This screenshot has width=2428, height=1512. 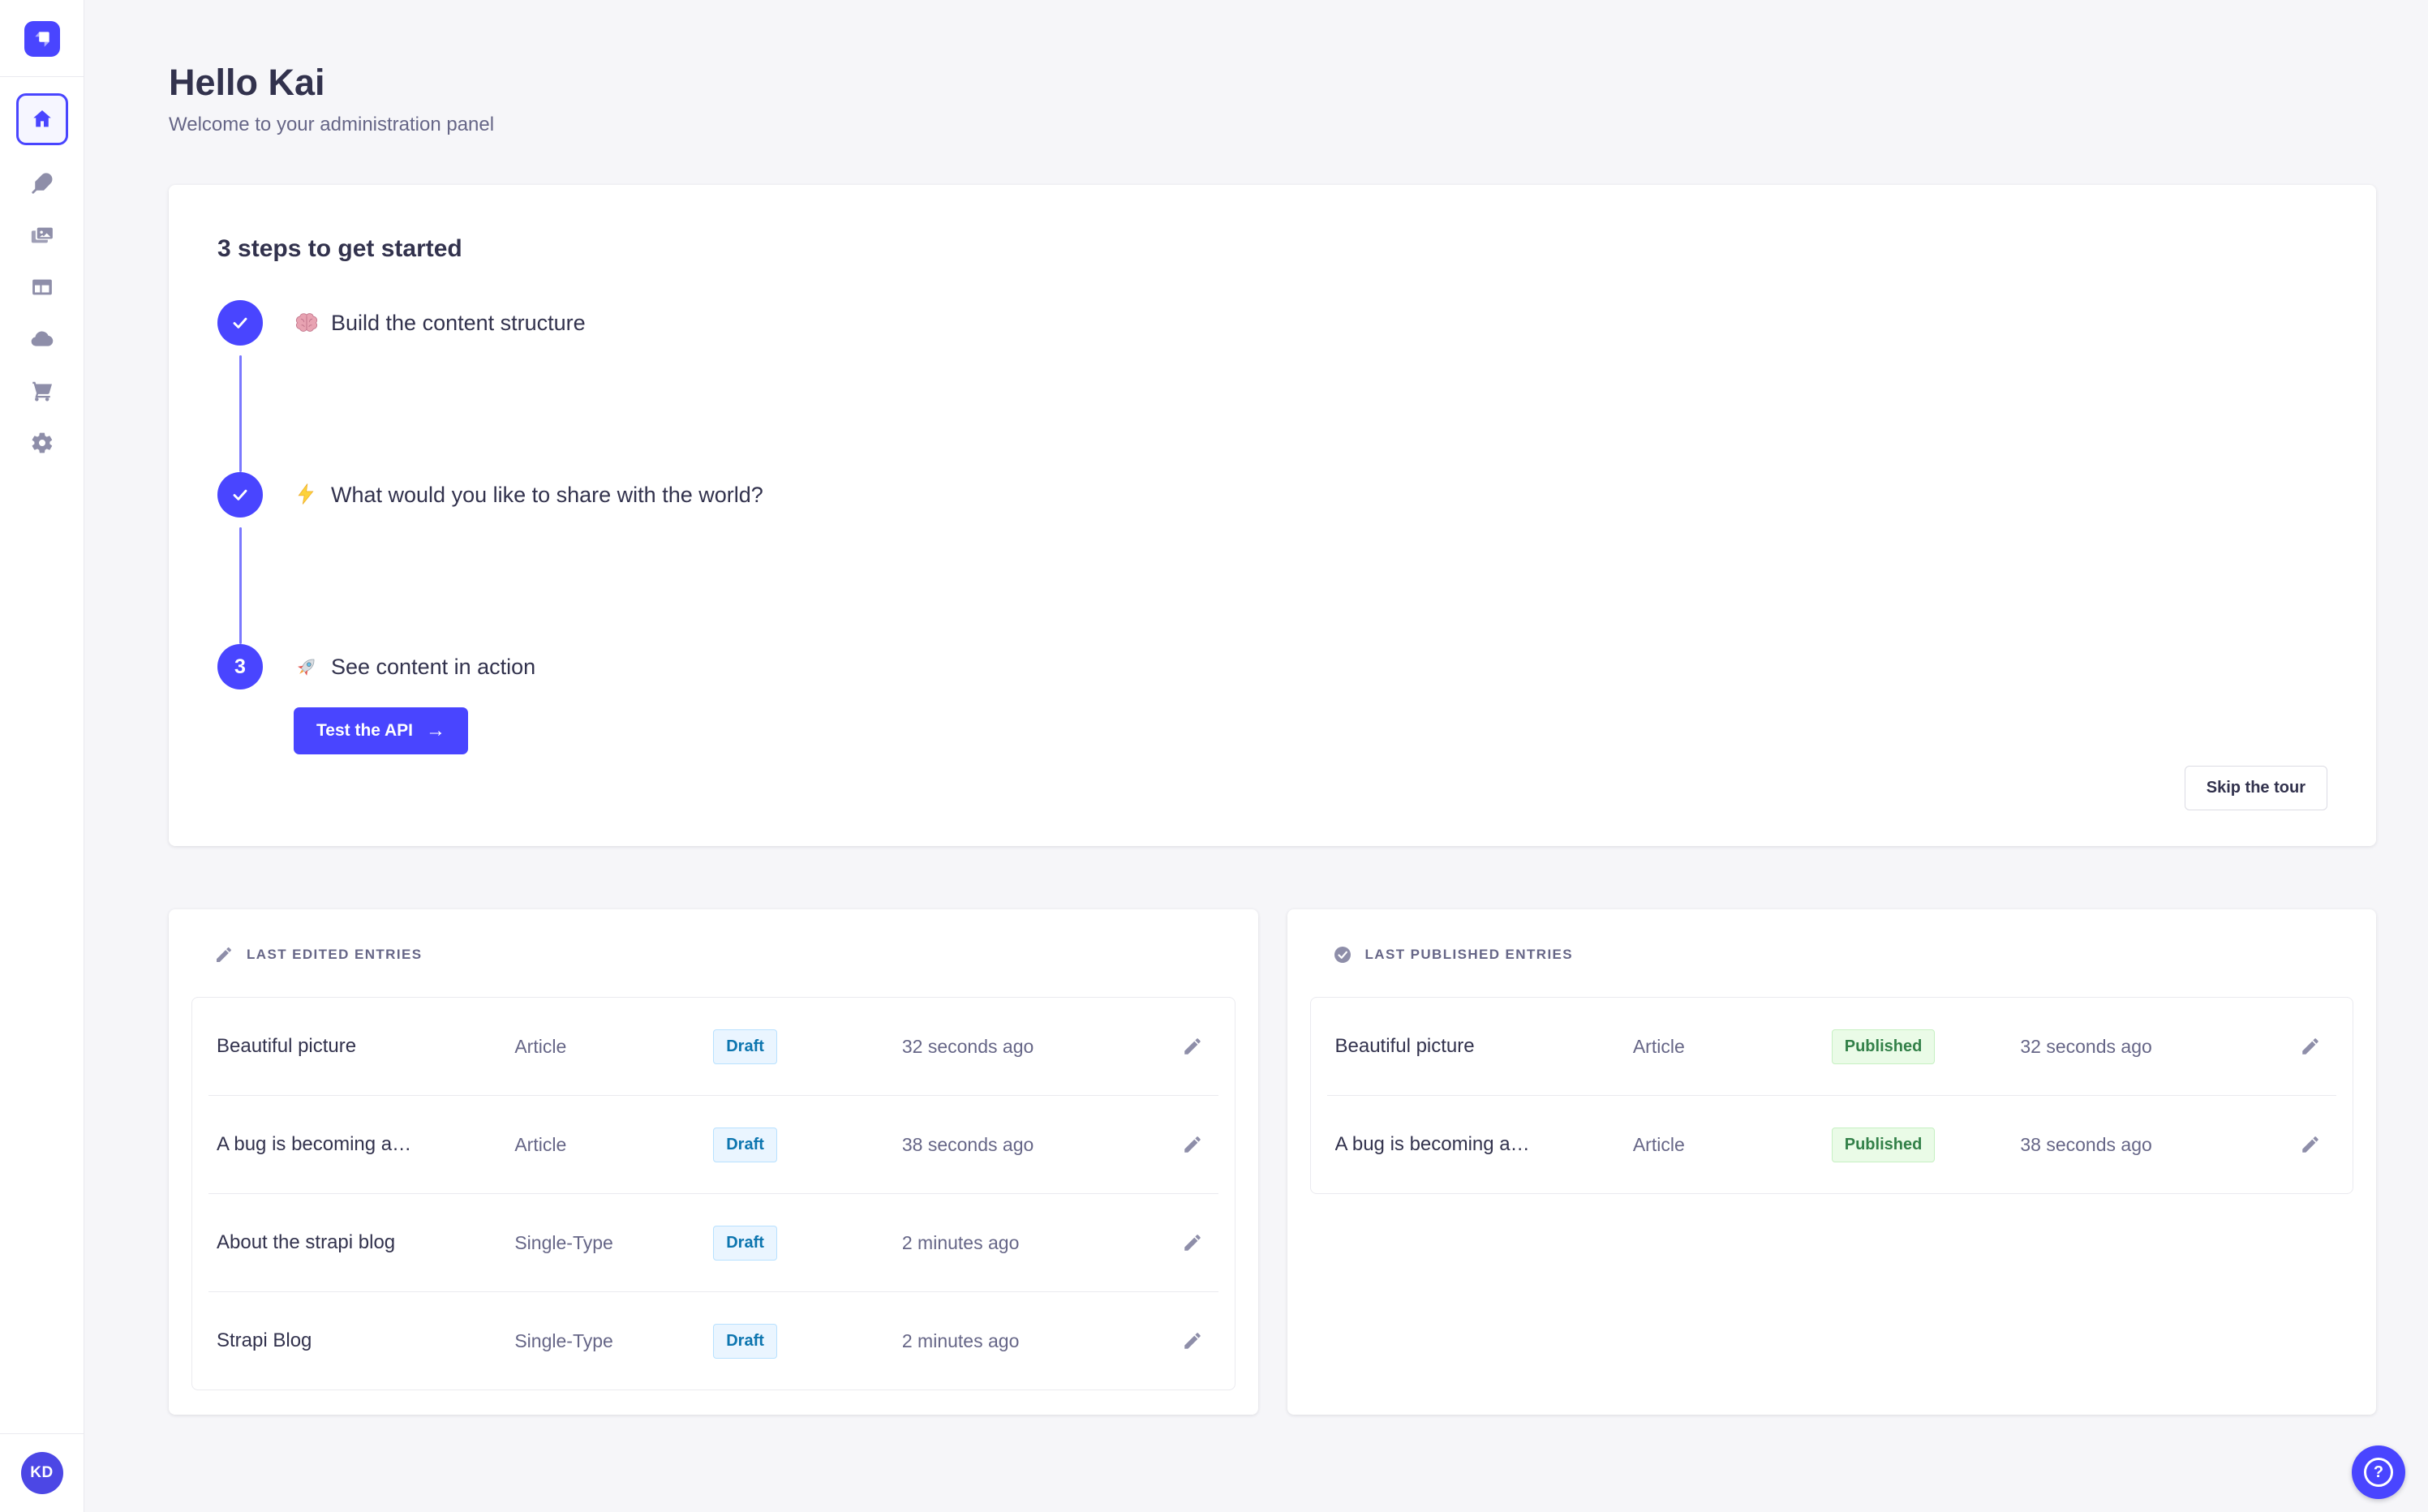 I want to click on help-icon: ?, so click(x=2378, y=1472).